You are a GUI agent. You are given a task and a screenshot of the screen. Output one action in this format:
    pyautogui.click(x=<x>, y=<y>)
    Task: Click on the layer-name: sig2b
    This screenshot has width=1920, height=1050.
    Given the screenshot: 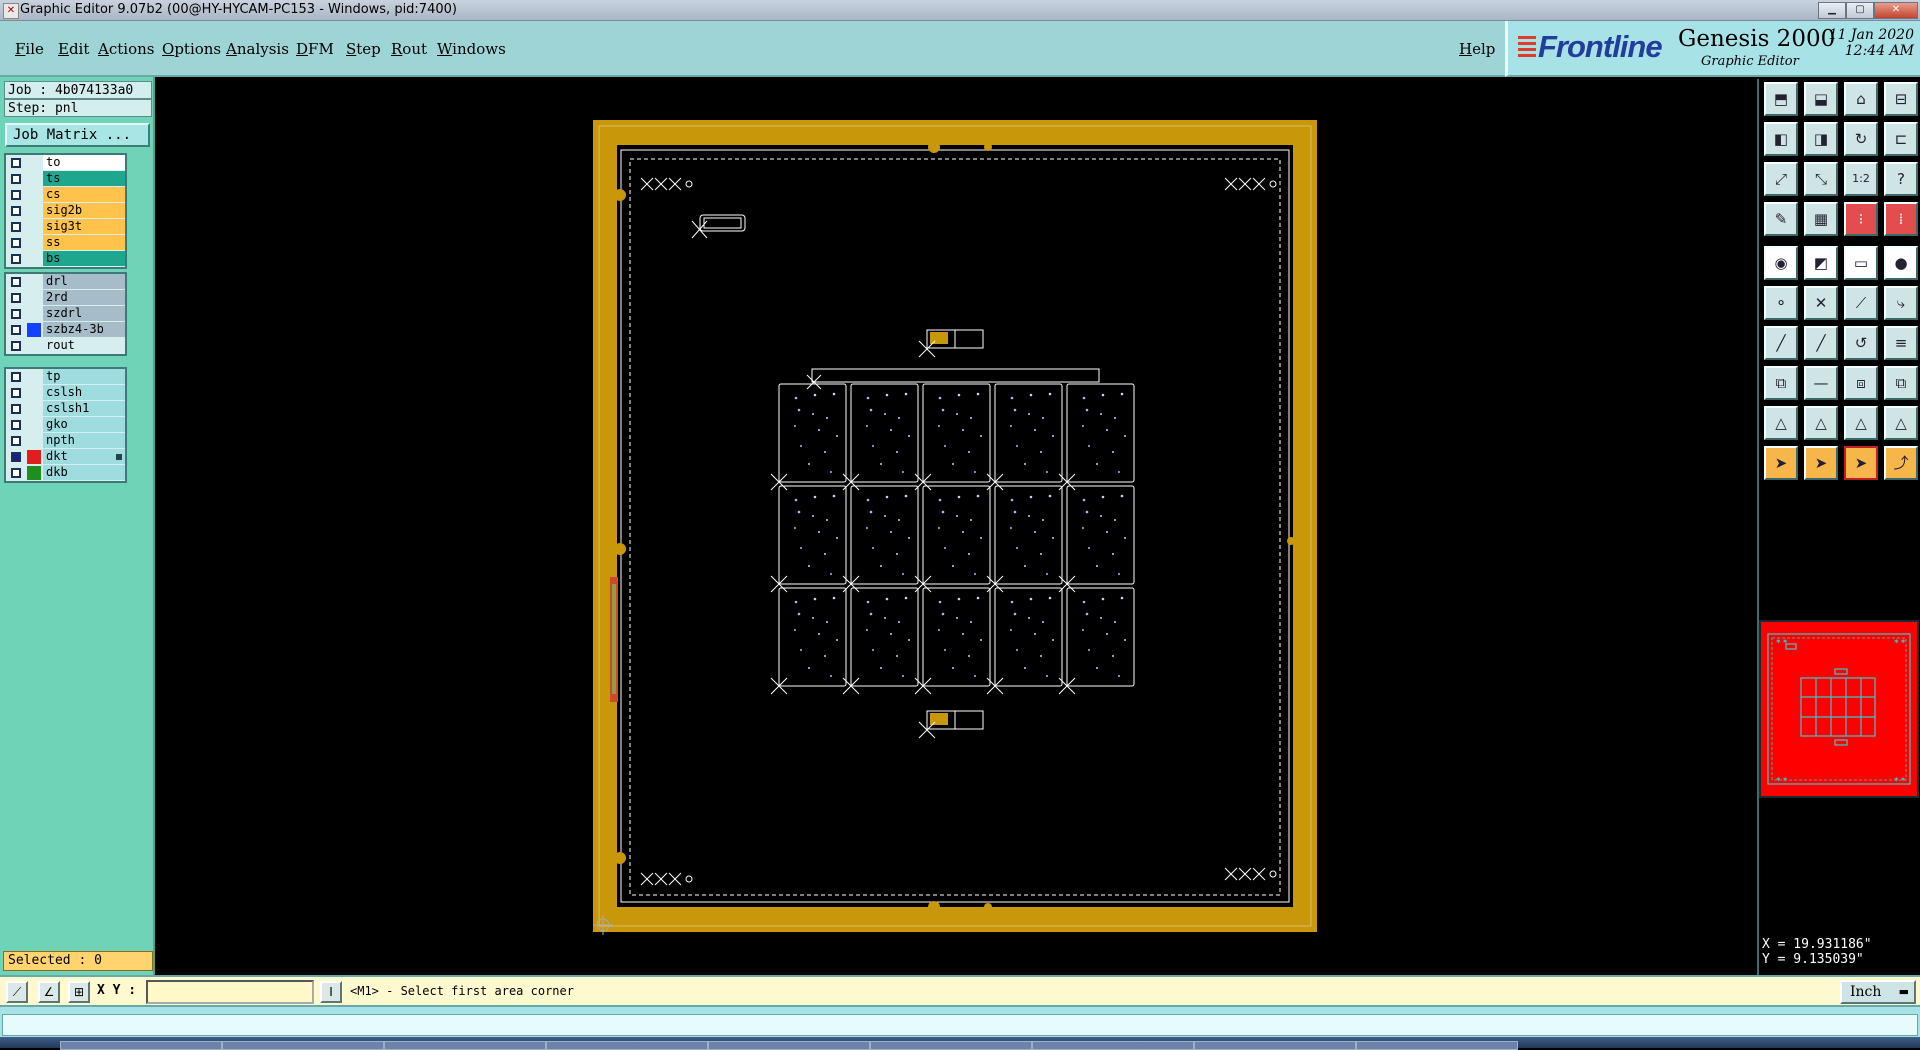 What is the action you would take?
    pyautogui.click(x=84, y=210)
    